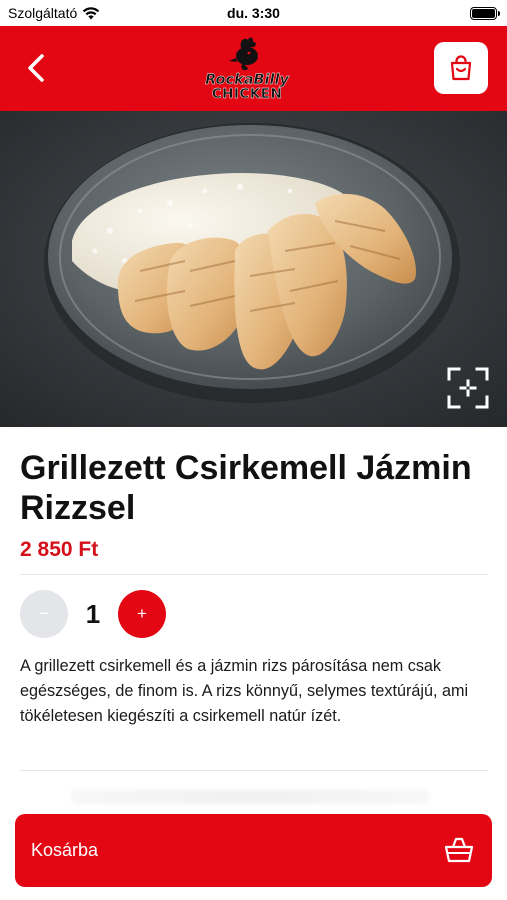 The height and width of the screenshot is (900, 507). I want to click on back-button, so click(36, 68).